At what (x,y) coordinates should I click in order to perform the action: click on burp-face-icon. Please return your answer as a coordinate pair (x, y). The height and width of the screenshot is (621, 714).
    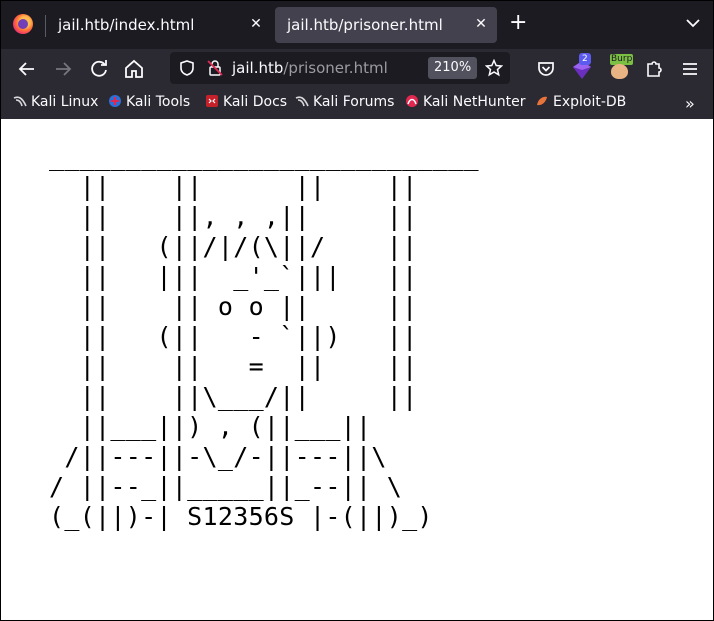
    Looking at the image, I should click on (619, 71).